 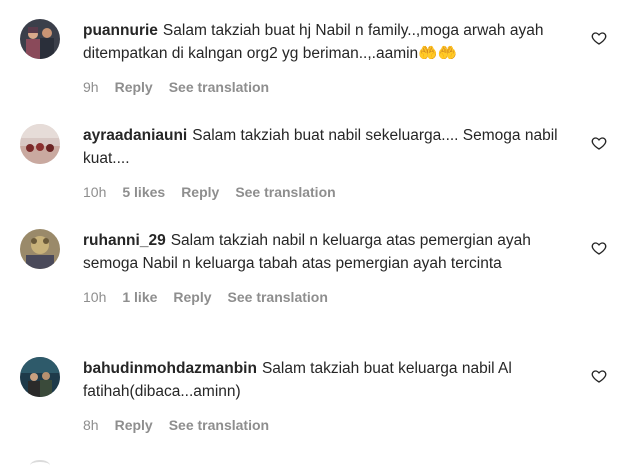 I want to click on likes-count-button: 5 likes, so click(x=143, y=192).